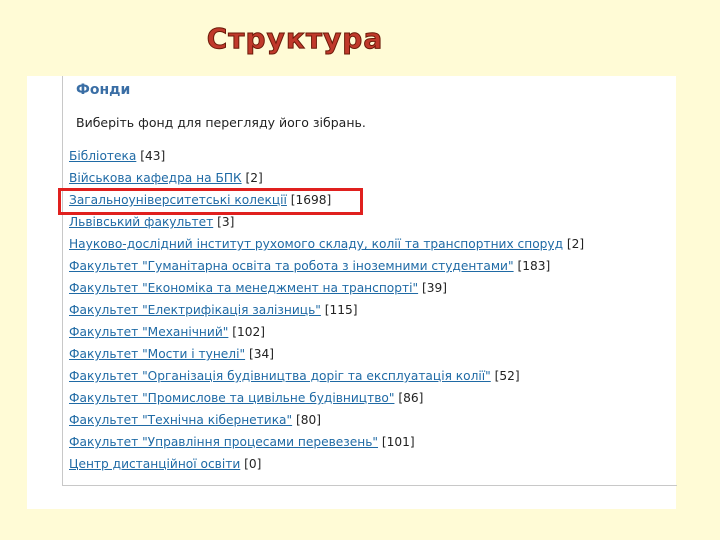 The height and width of the screenshot is (540, 720). Describe the element at coordinates (411, 398) in the screenshot. I see `fund-count: [86]` at that location.